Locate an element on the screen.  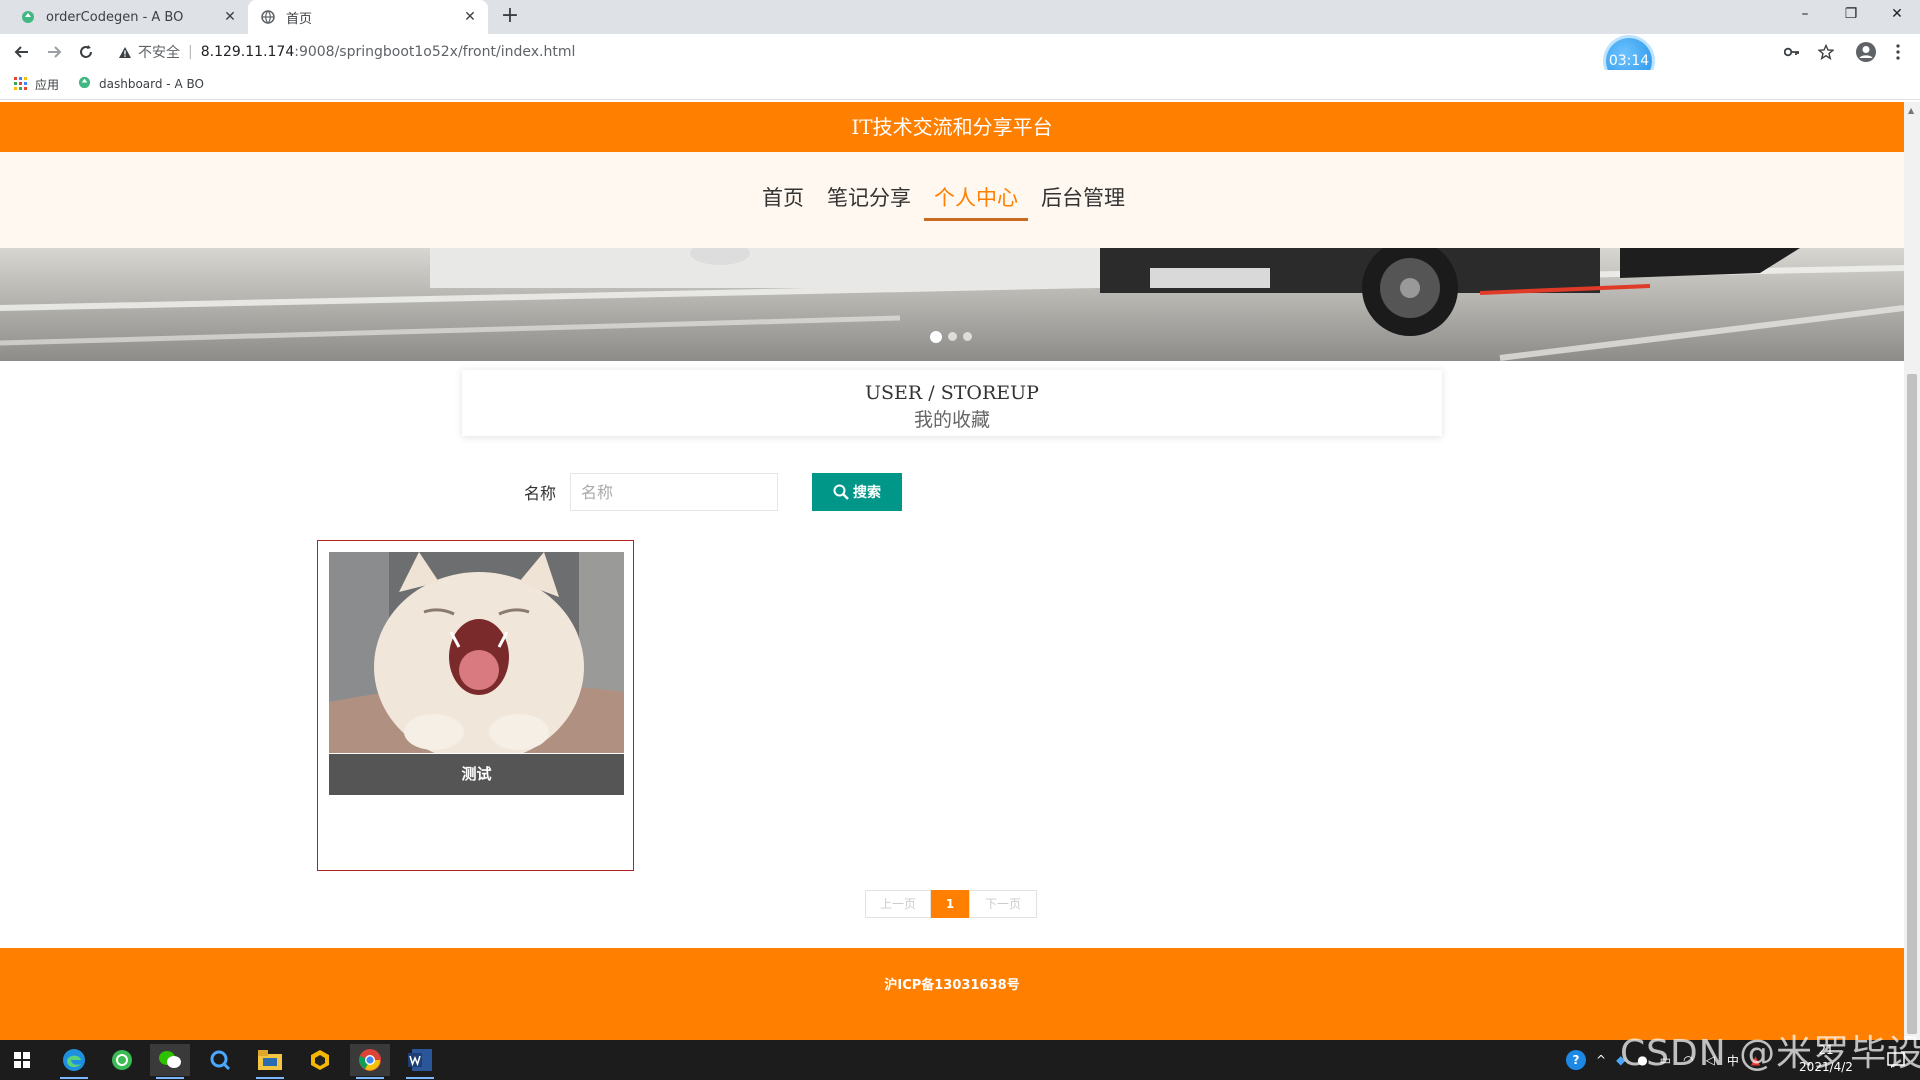
apps-grid-icon is located at coordinates (20, 84).